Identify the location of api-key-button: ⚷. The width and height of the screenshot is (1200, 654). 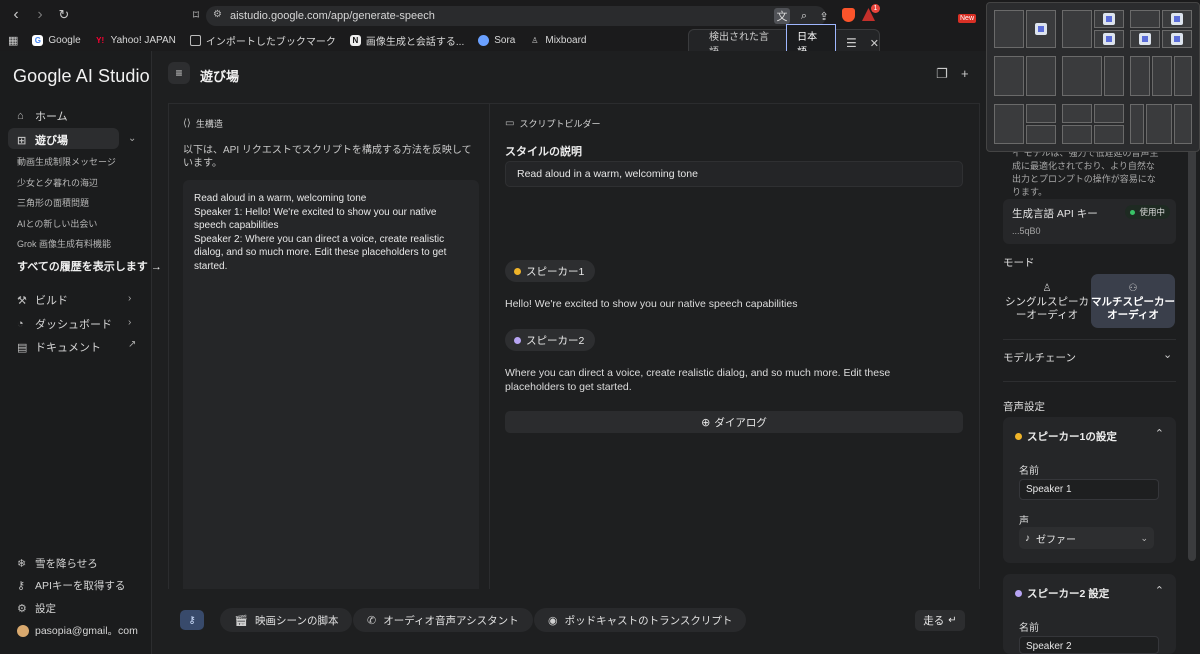
(192, 620).